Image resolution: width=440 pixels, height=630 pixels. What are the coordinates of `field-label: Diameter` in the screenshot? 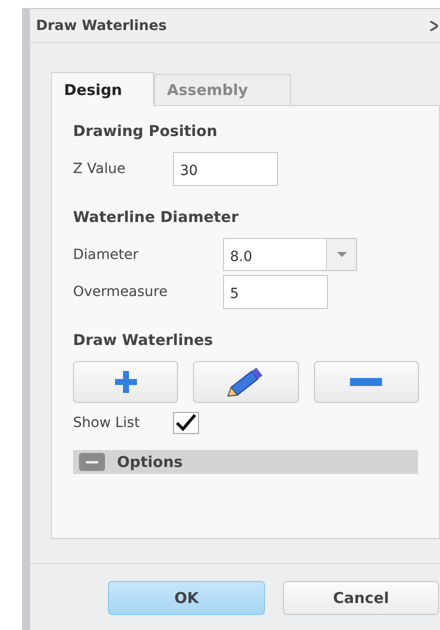 It's located at (106, 254).